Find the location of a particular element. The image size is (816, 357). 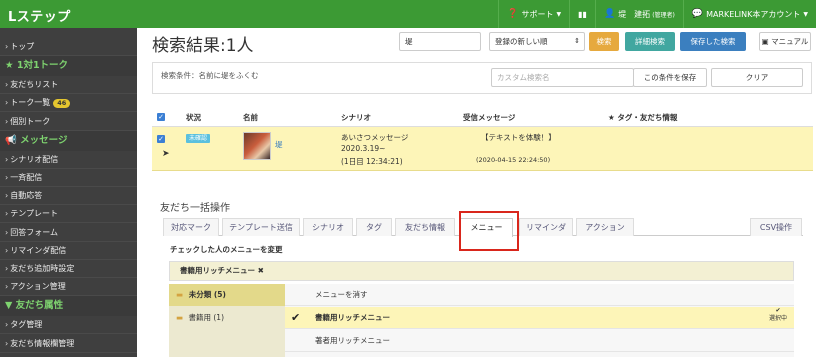

tab-reminder: リマインダ is located at coordinates (546, 227).